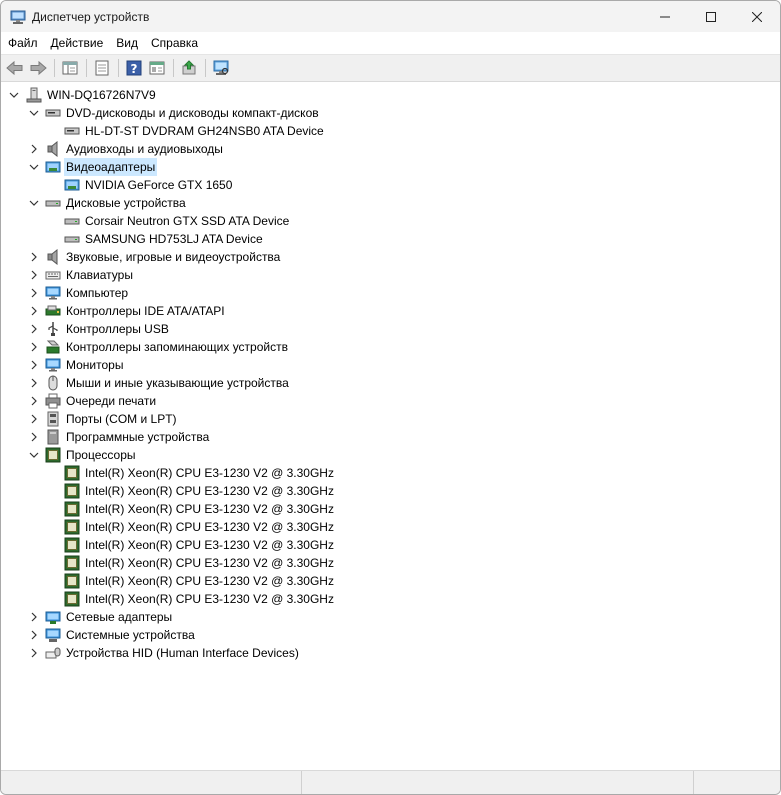 The image size is (781, 795). I want to click on forward-button, so click(38, 68).